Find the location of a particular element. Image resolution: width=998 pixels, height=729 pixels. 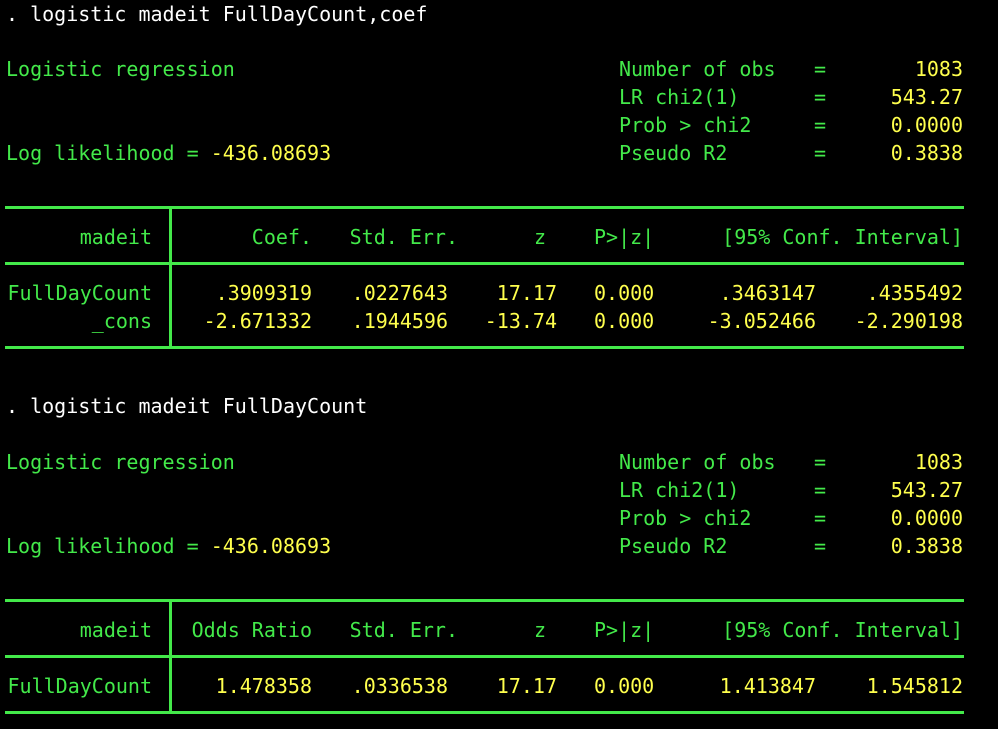

row-stderr: .0336538 is located at coordinates (399, 686).